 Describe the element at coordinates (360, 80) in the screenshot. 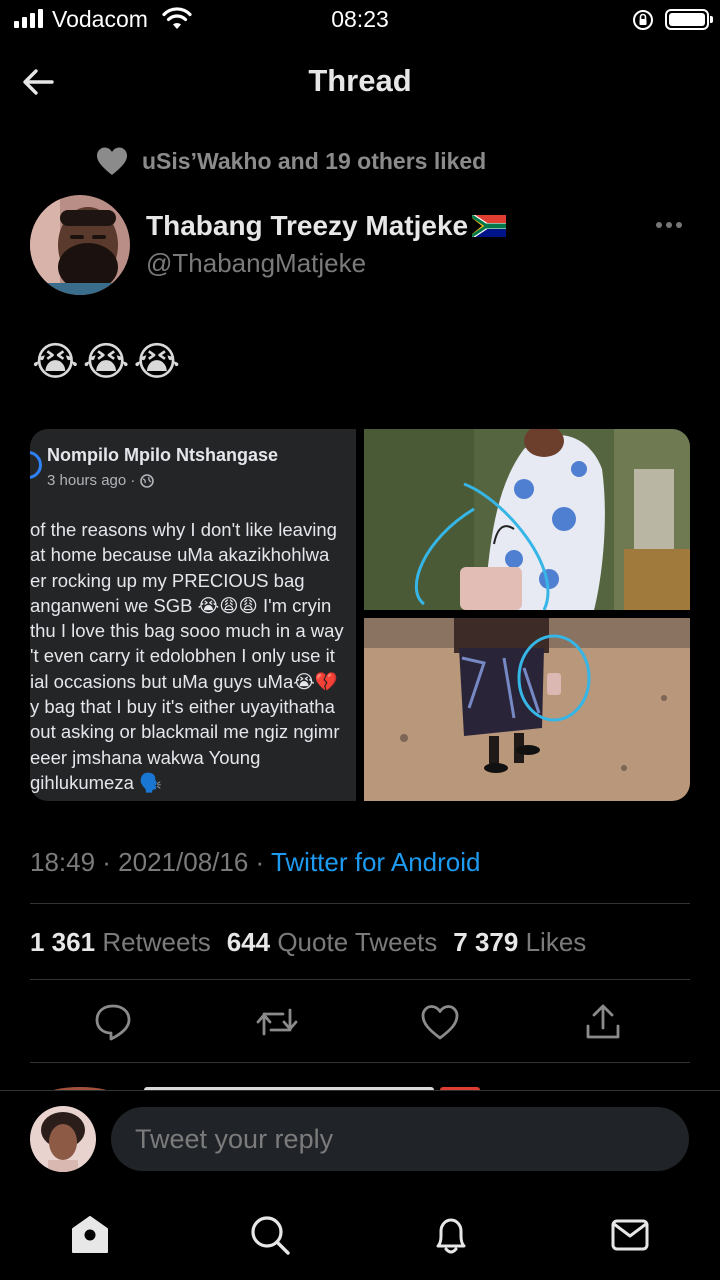

I see `page-title: Thread` at that location.